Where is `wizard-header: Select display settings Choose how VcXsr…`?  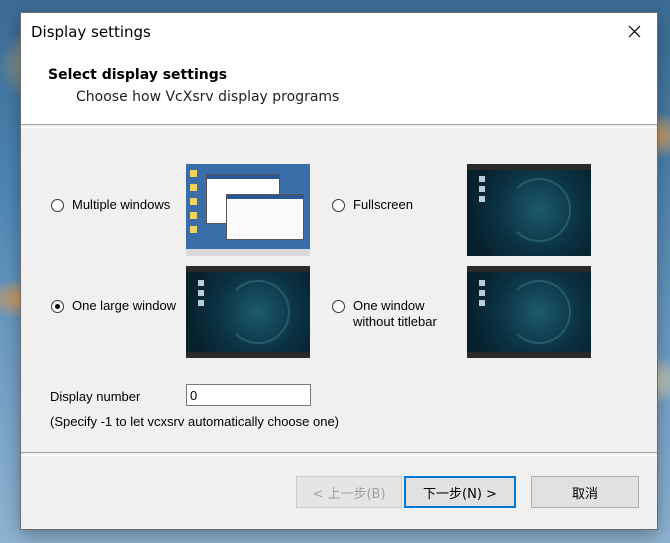
wizard-header: Select display settings Choose how VcXsr… is located at coordinates (339, 88).